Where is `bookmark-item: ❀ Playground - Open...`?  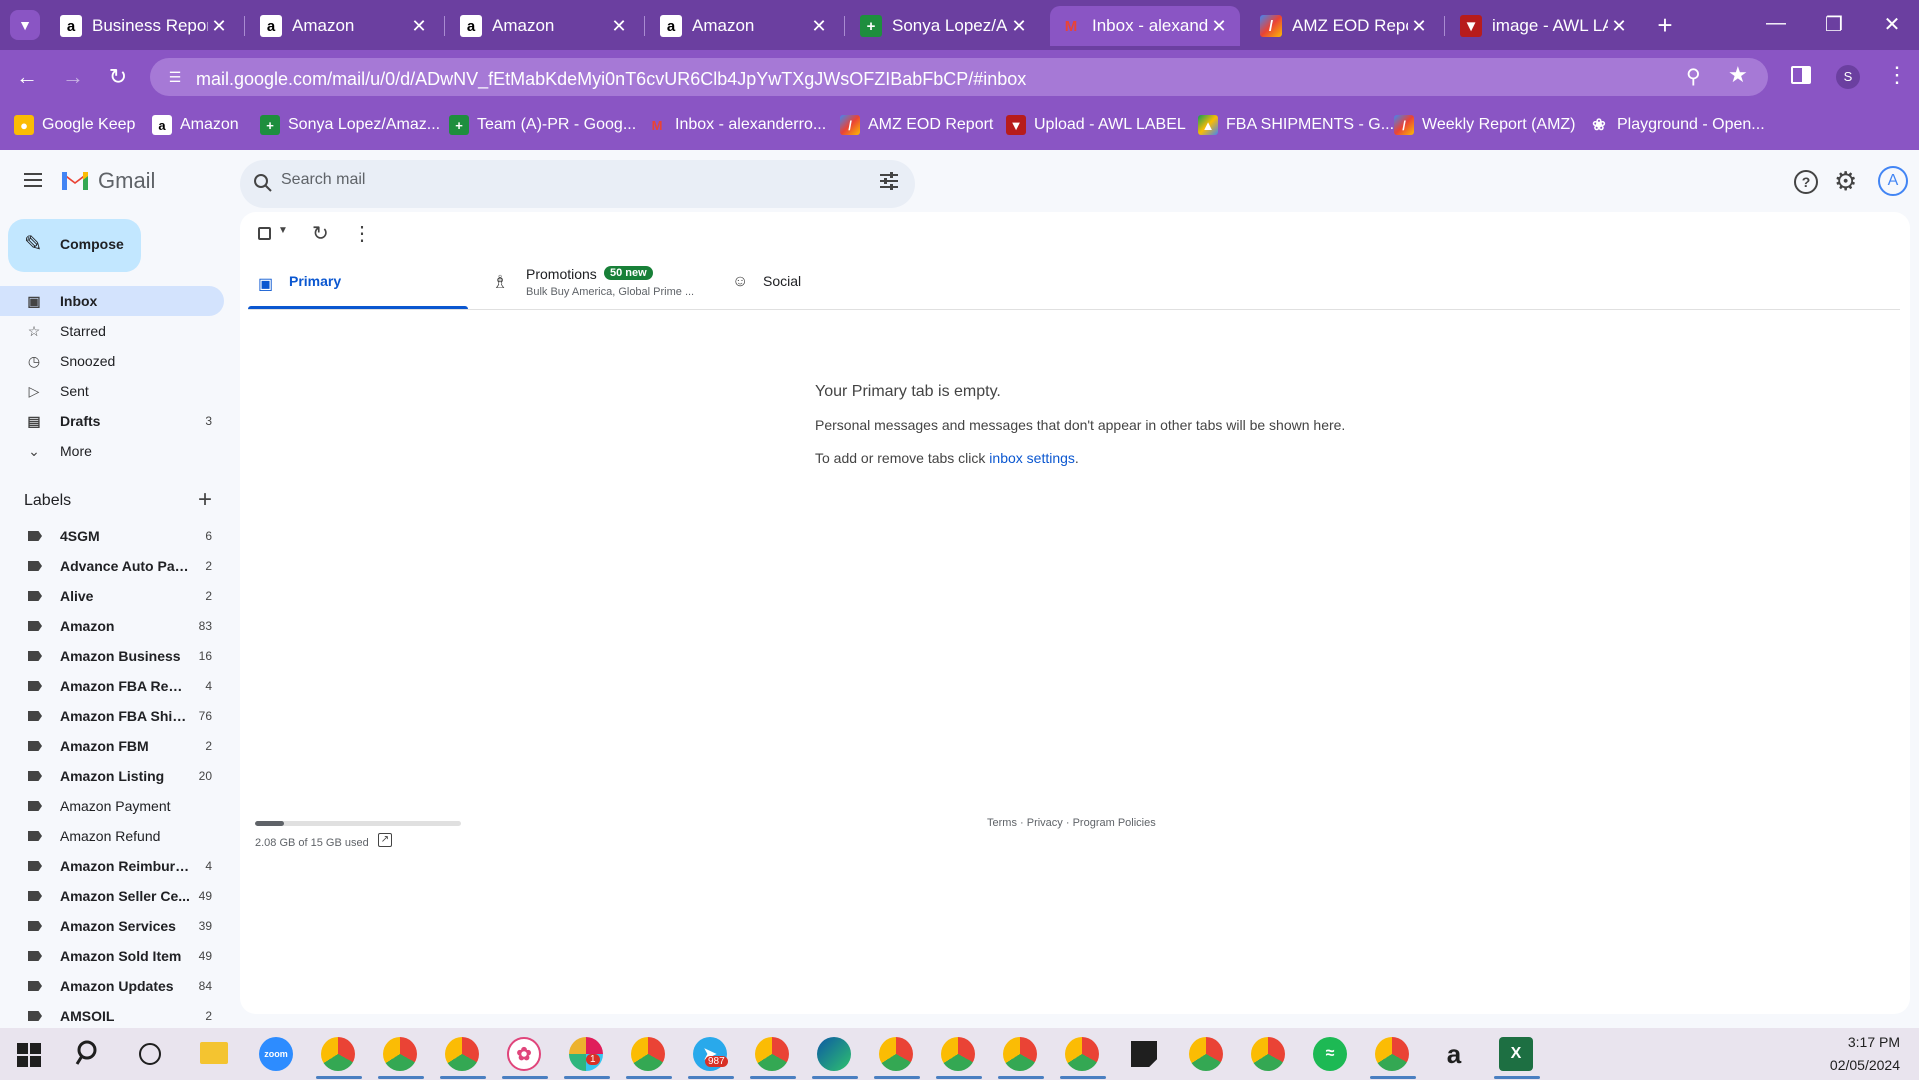 bookmark-item: ❀ Playground - Open... is located at coordinates (1676, 125).